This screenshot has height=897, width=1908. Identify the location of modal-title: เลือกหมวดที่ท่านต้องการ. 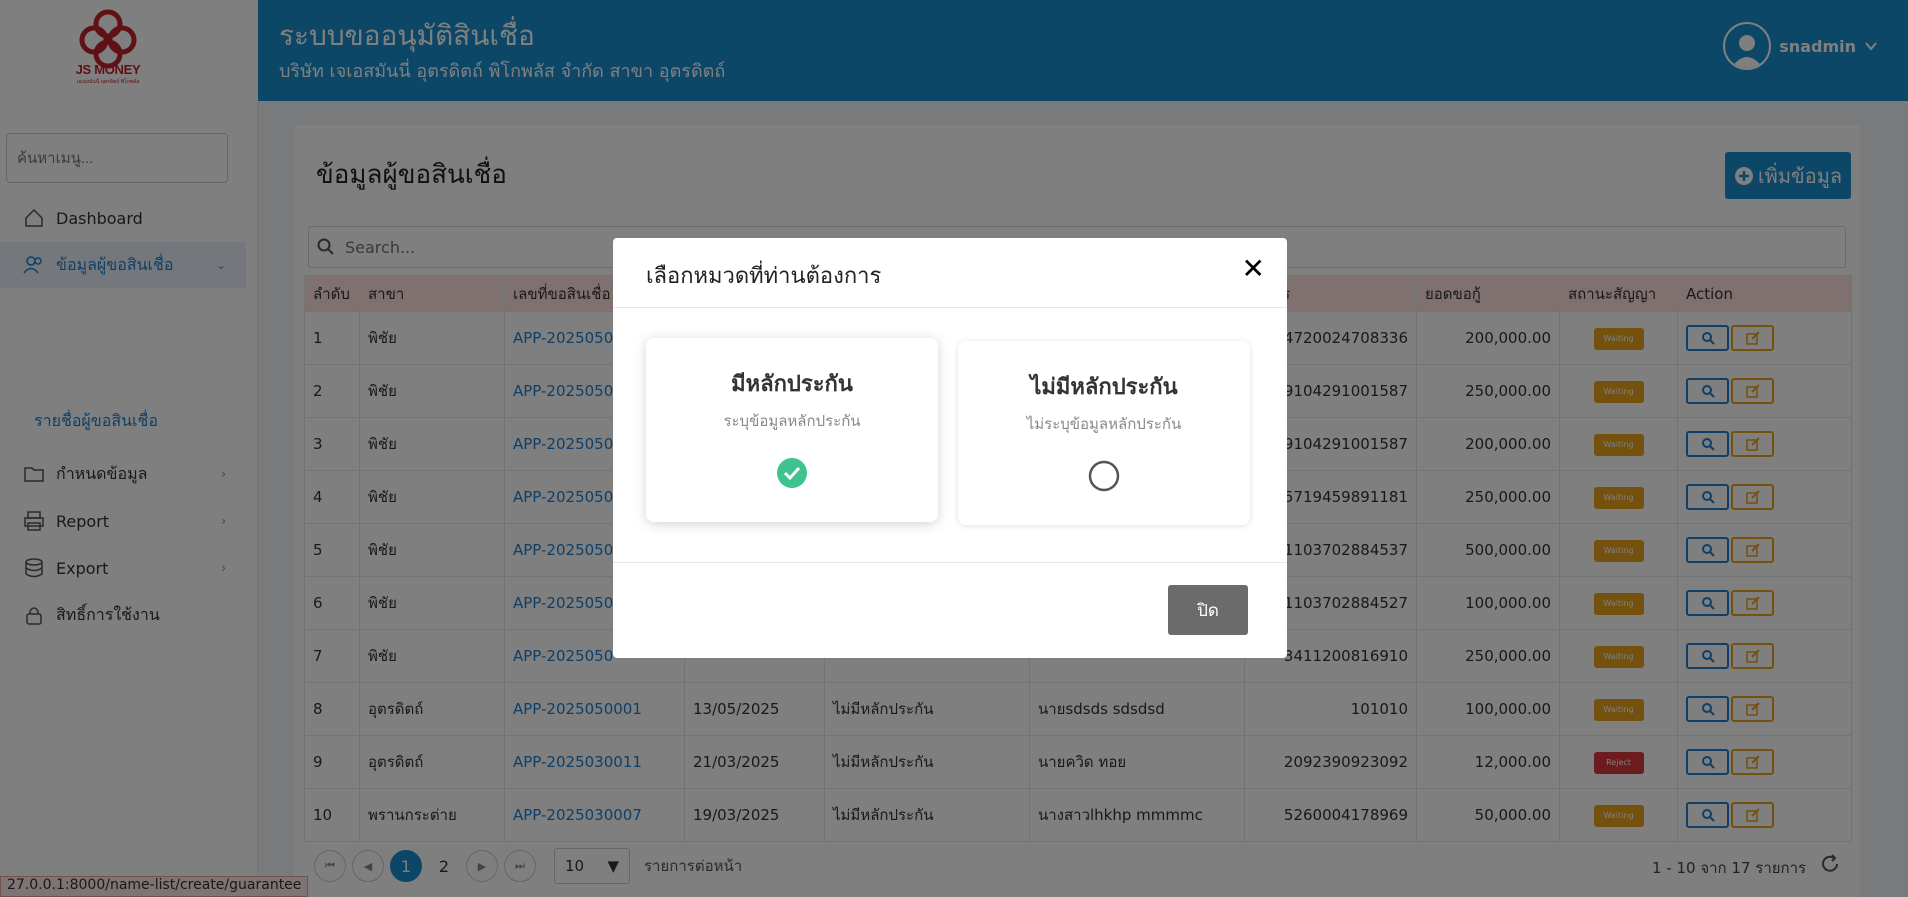
(764, 276).